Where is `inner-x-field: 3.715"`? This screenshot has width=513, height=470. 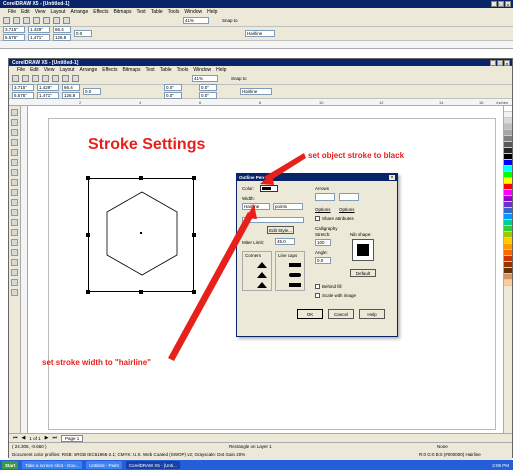 inner-x-field: 3.715" is located at coordinates (23, 87).